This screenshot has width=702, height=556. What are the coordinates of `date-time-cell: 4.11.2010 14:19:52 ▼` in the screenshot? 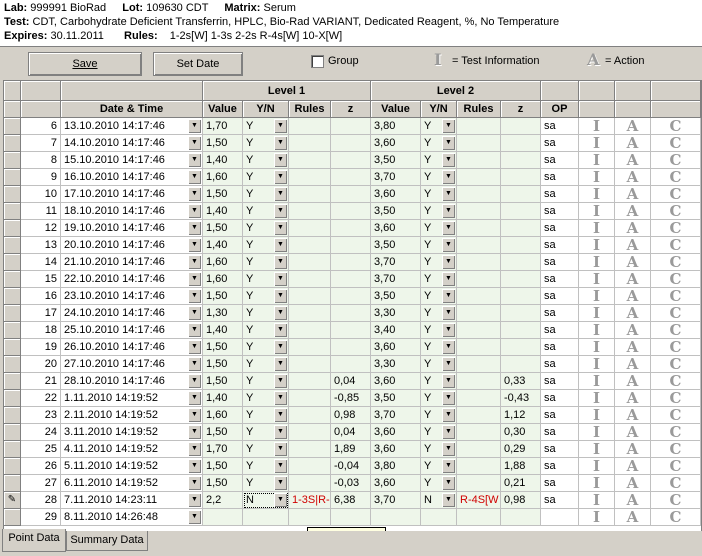 It's located at (132, 449).